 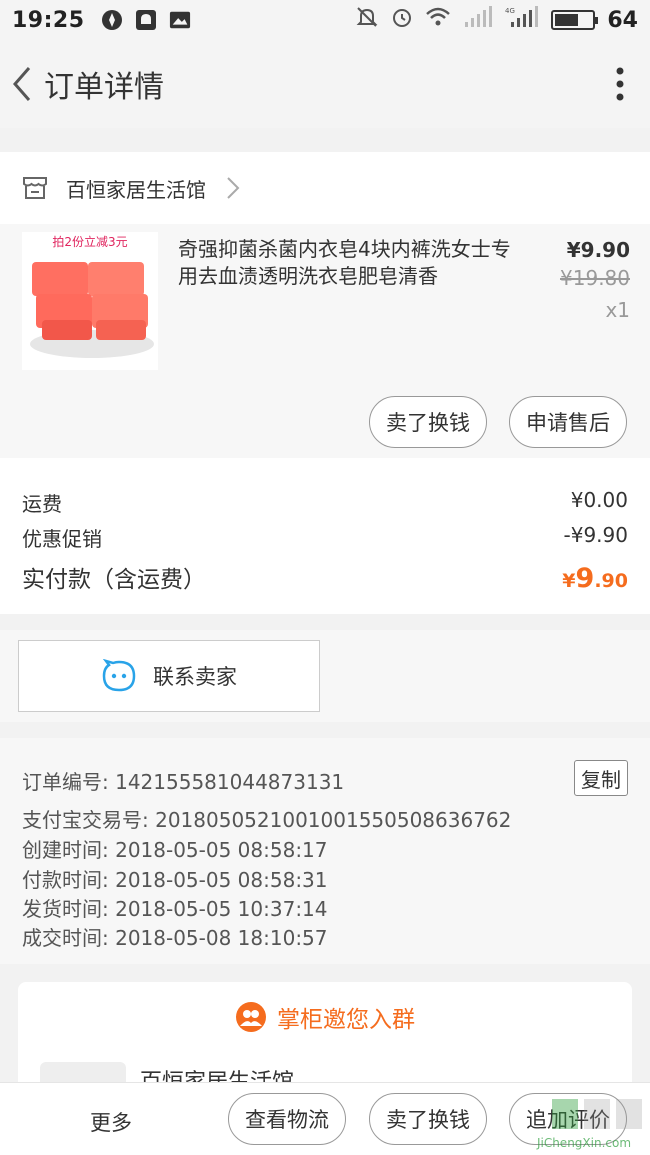 I want to click on page-title: 订单详情, so click(x=104, y=87).